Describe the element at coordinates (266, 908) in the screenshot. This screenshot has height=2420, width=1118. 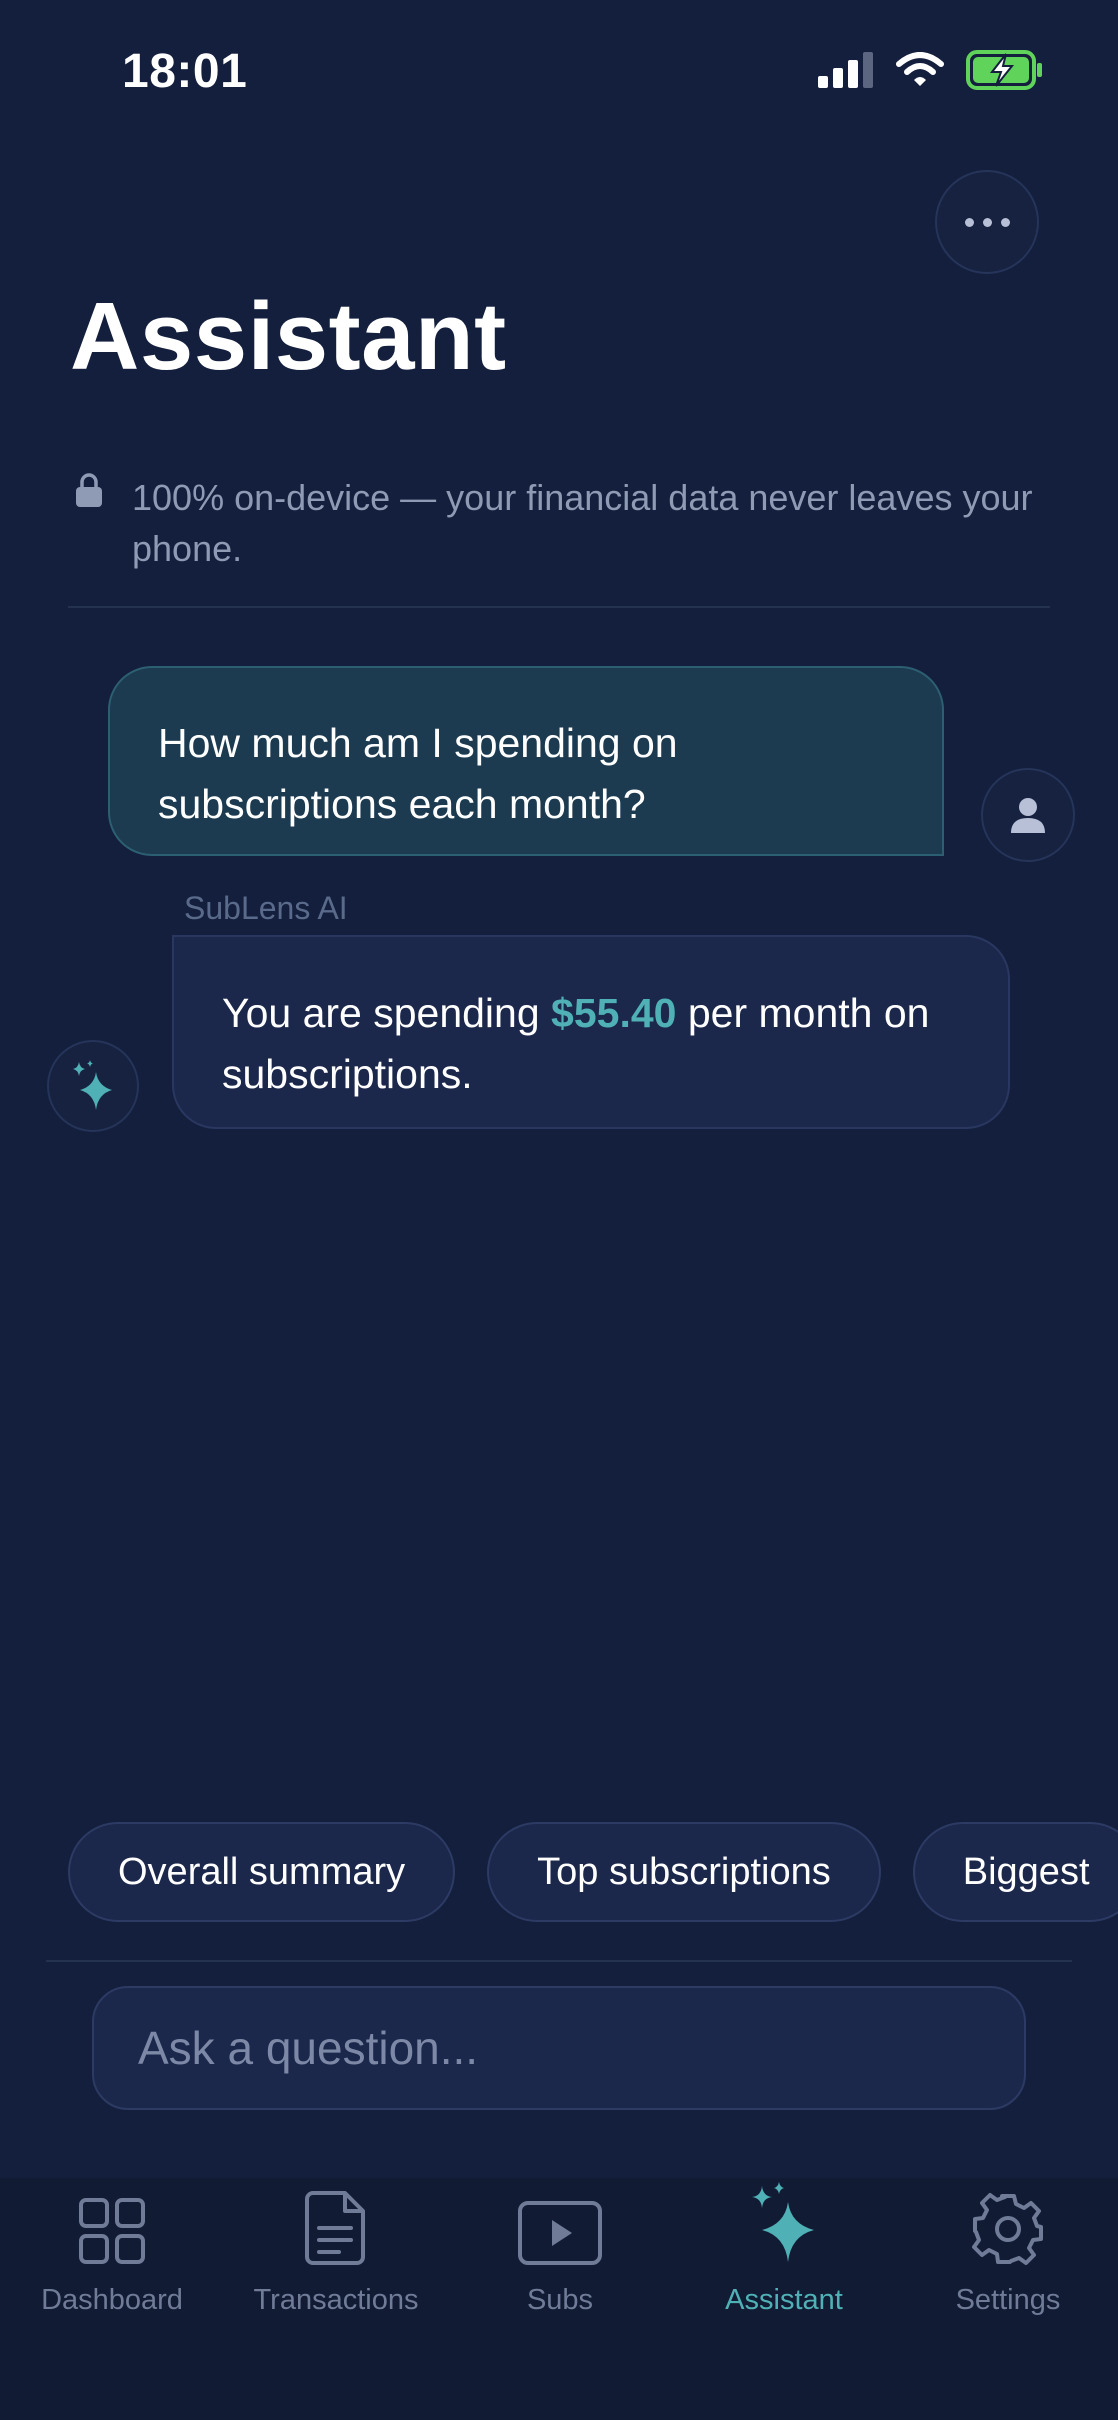
I see `ai-sender-name: SubLens AI` at that location.